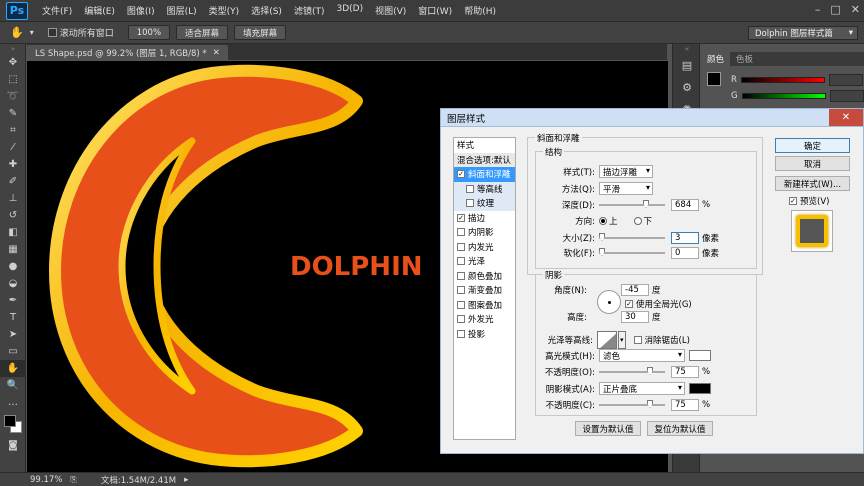  I want to click on green-slider, so click(783, 96).